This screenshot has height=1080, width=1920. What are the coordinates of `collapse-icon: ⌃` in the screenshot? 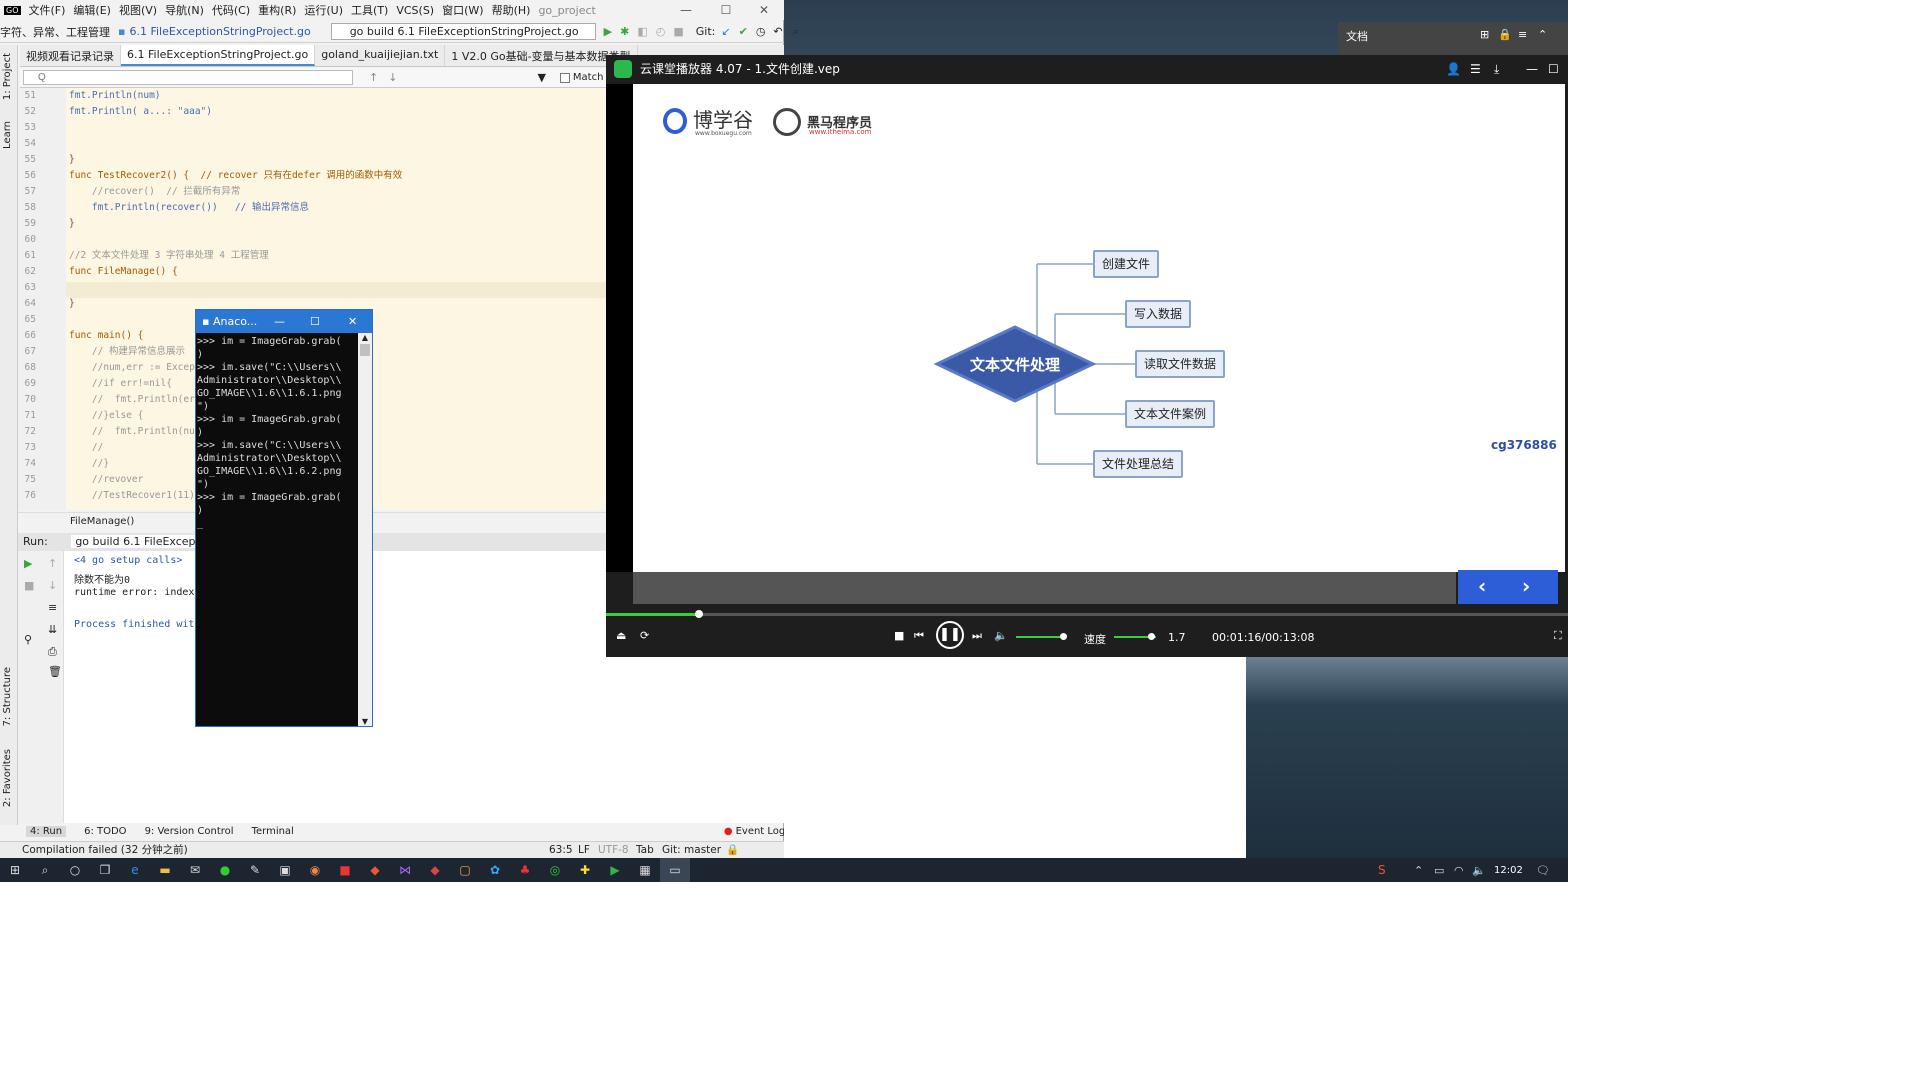 It's located at (1542, 34).